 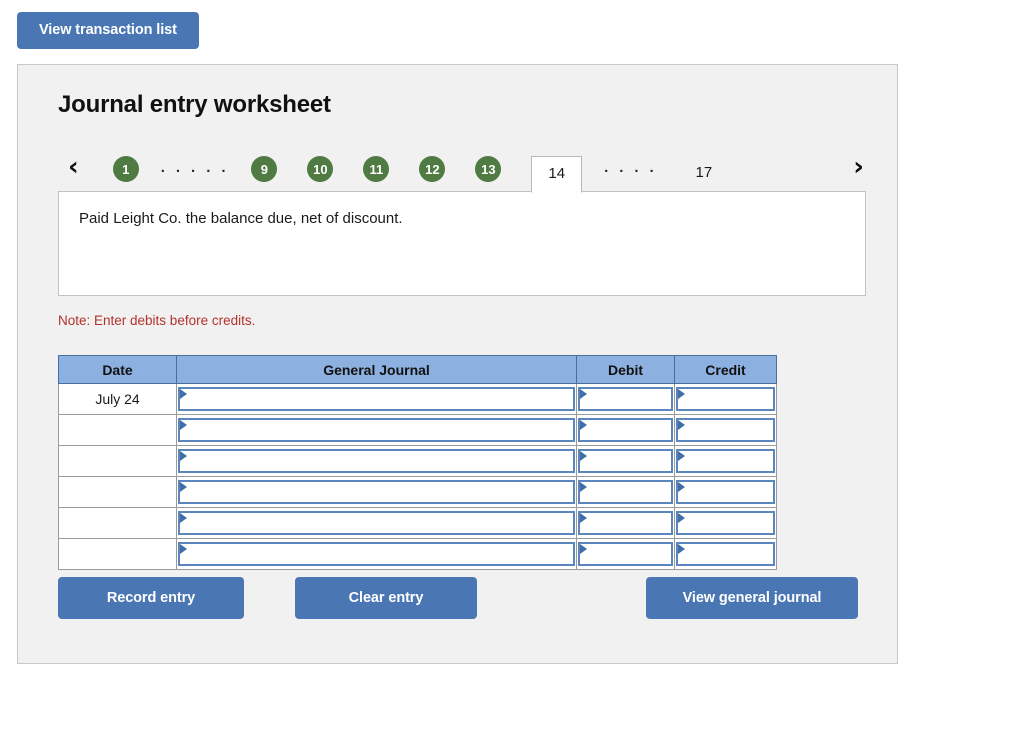 I want to click on page-title: Journal entry worksheet, so click(x=194, y=104).